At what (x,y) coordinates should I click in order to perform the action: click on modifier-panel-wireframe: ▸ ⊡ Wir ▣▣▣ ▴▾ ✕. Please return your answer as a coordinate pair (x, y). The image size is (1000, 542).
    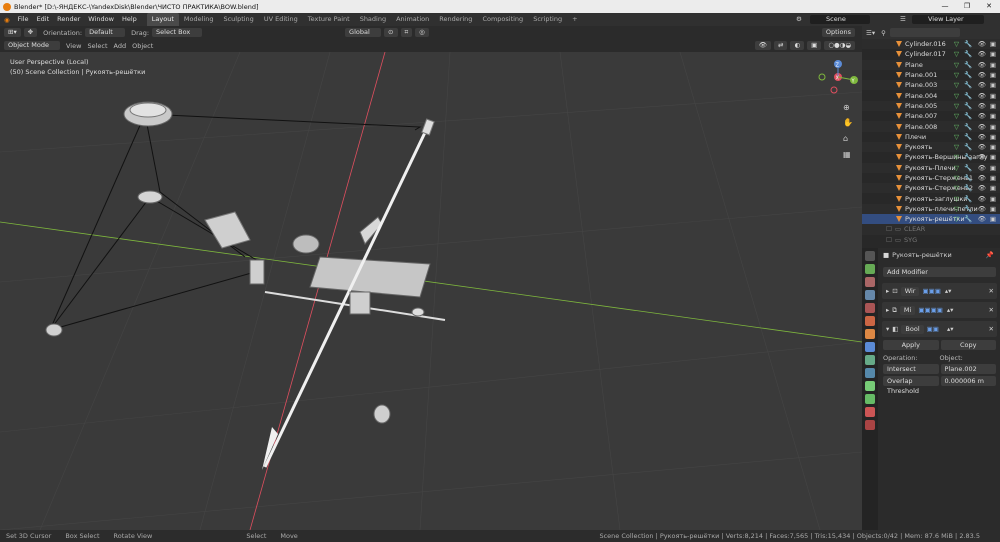
    Looking at the image, I should click on (939, 291).